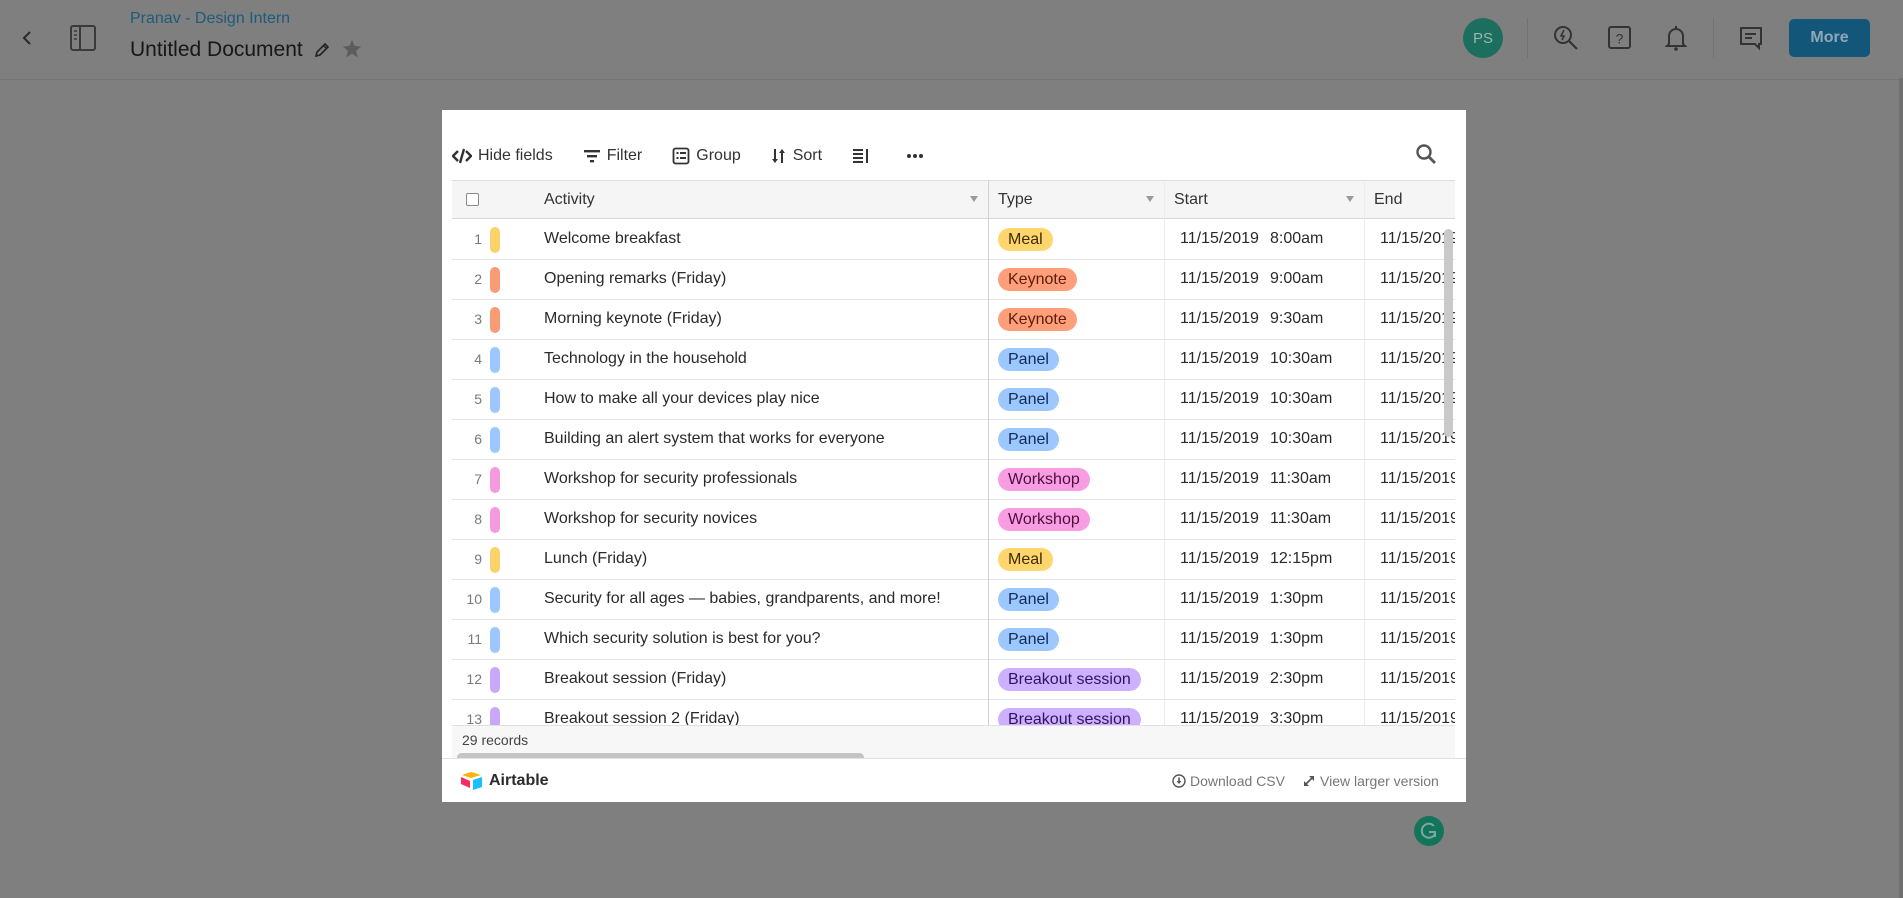  What do you see at coordinates (1829, 38) in the screenshot?
I see `more-button: More` at bounding box center [1829, 38].